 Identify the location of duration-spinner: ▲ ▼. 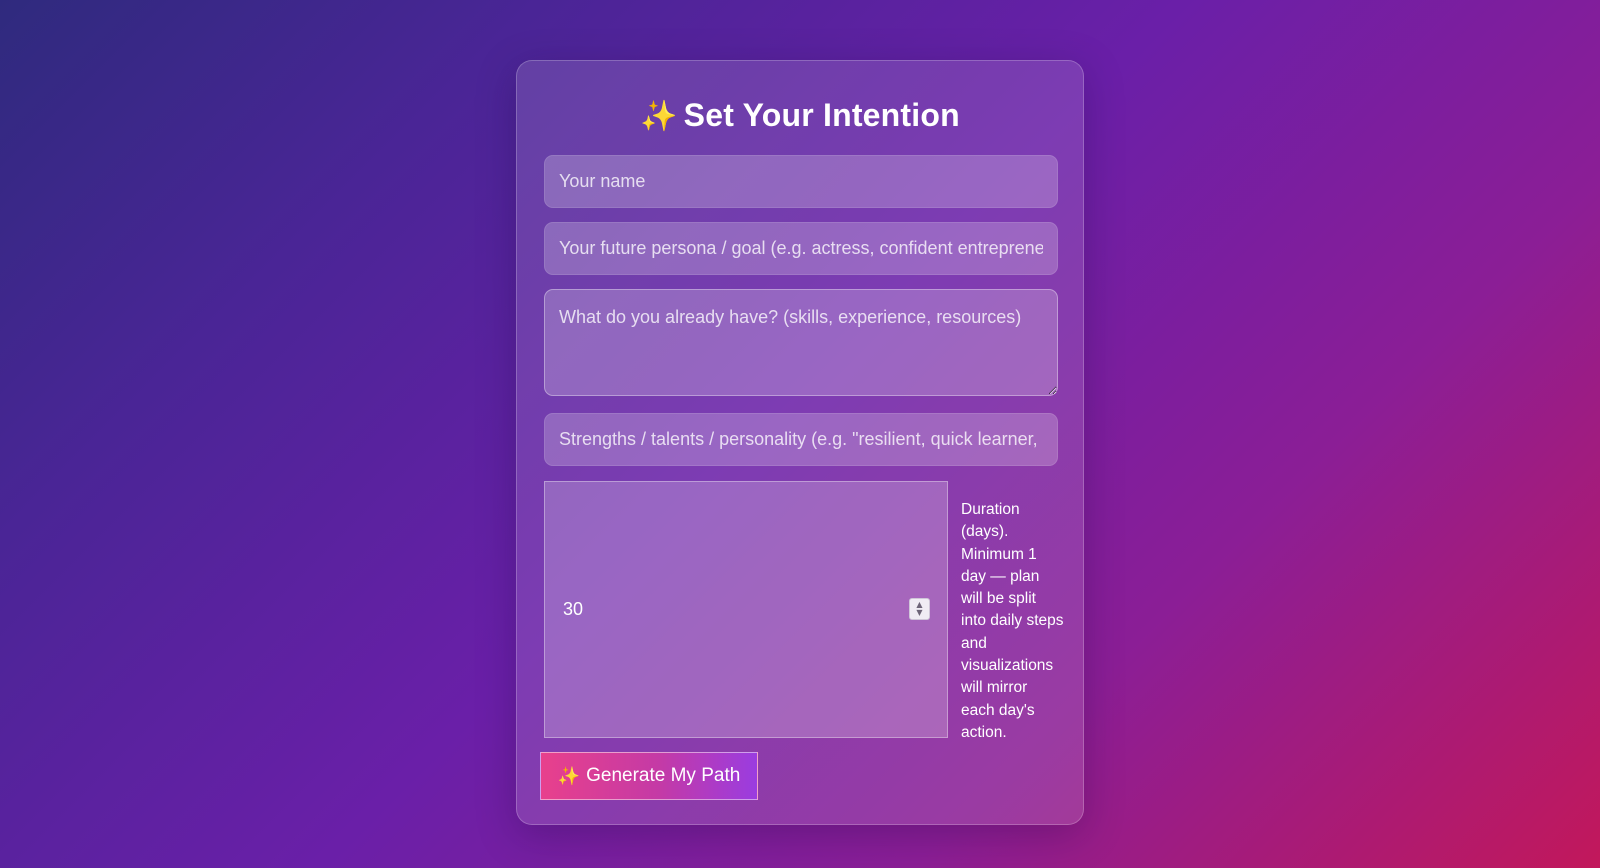
(919, 609).